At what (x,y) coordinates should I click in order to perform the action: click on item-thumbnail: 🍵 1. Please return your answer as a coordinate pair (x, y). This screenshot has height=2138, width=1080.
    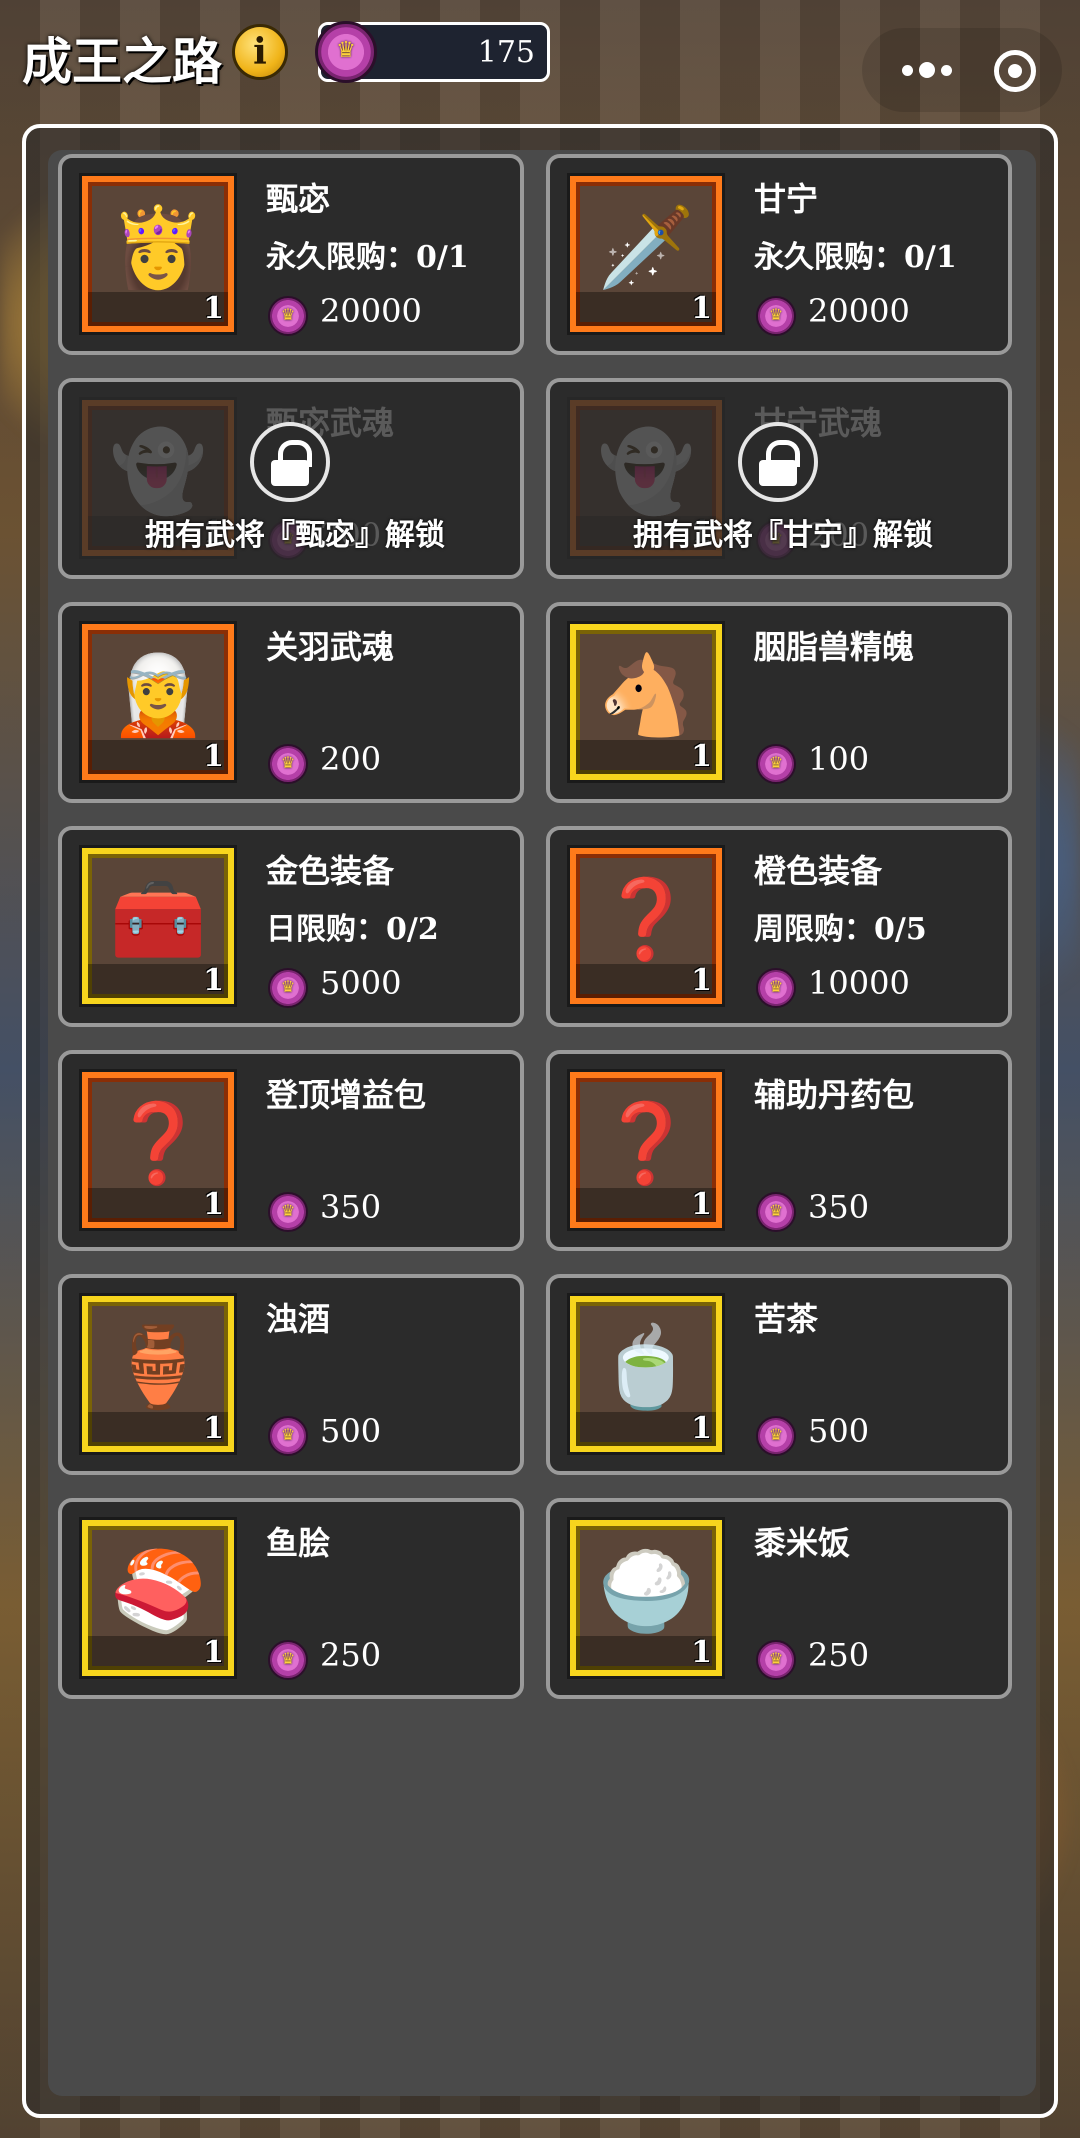
    Looking at the image, I should click on (646, 1374).